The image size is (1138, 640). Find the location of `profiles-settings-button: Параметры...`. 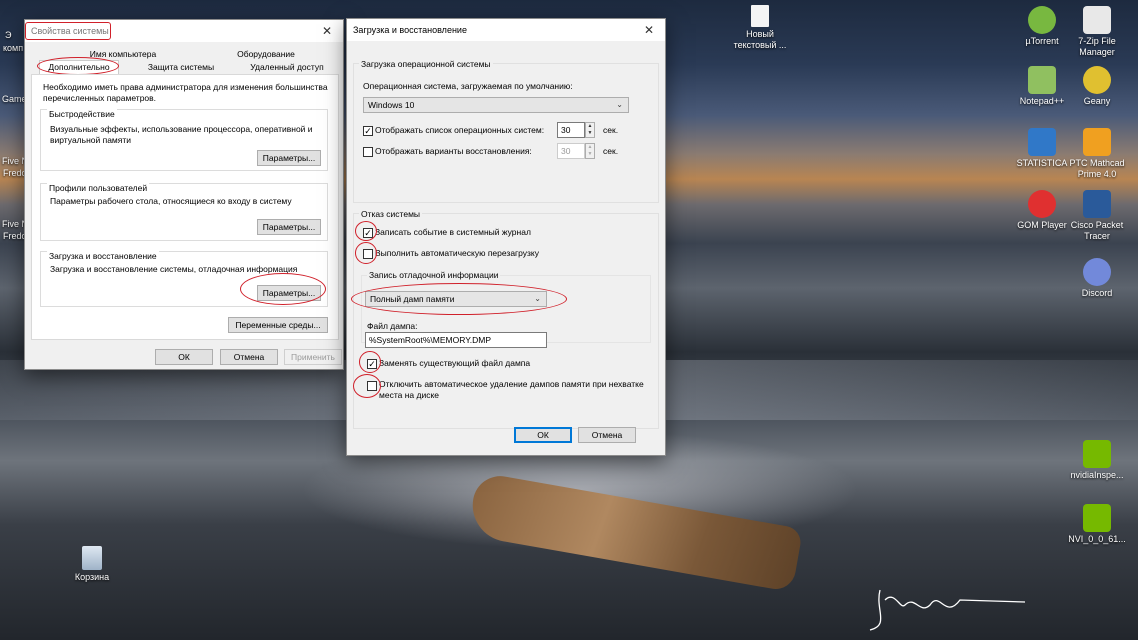

profiles-settings-button: Параметры... is located at coordinates (289, 227).